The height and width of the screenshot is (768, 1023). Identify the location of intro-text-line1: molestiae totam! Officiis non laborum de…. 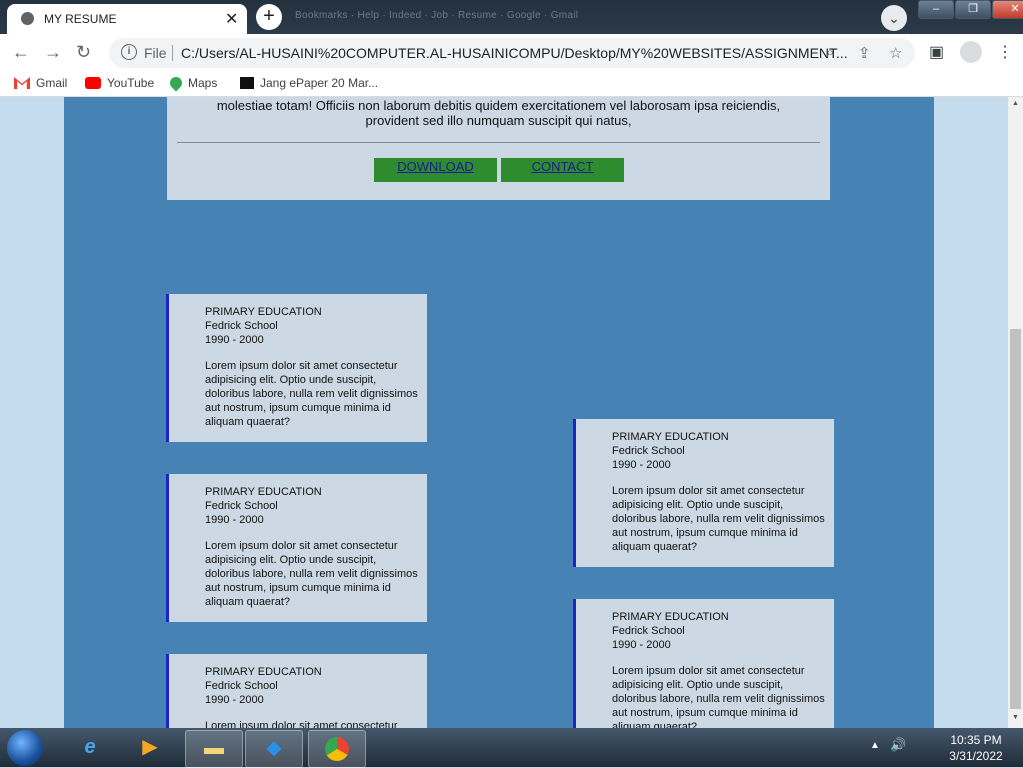
(498, 105).